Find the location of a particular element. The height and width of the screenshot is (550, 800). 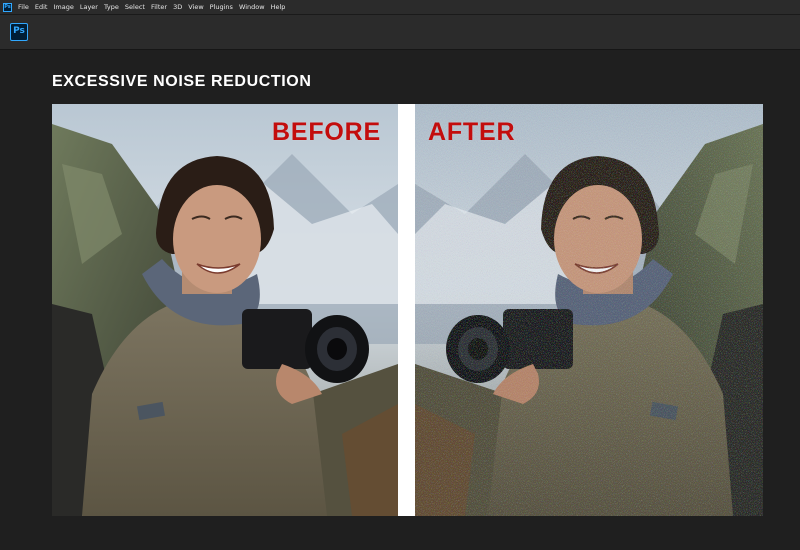

menu-window: Window is located at coordinates (252, 7).